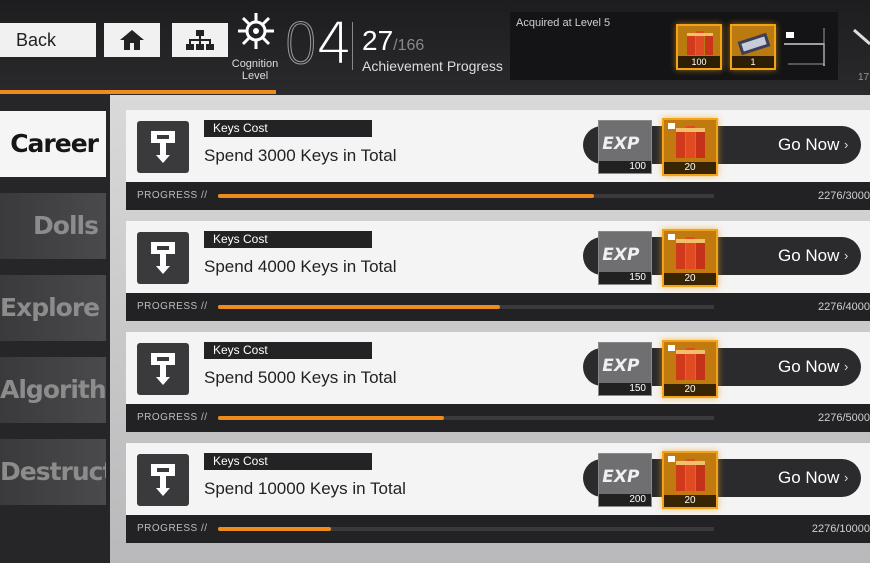  I want to click on tab-dolls: Dolls, so click(53, 226).